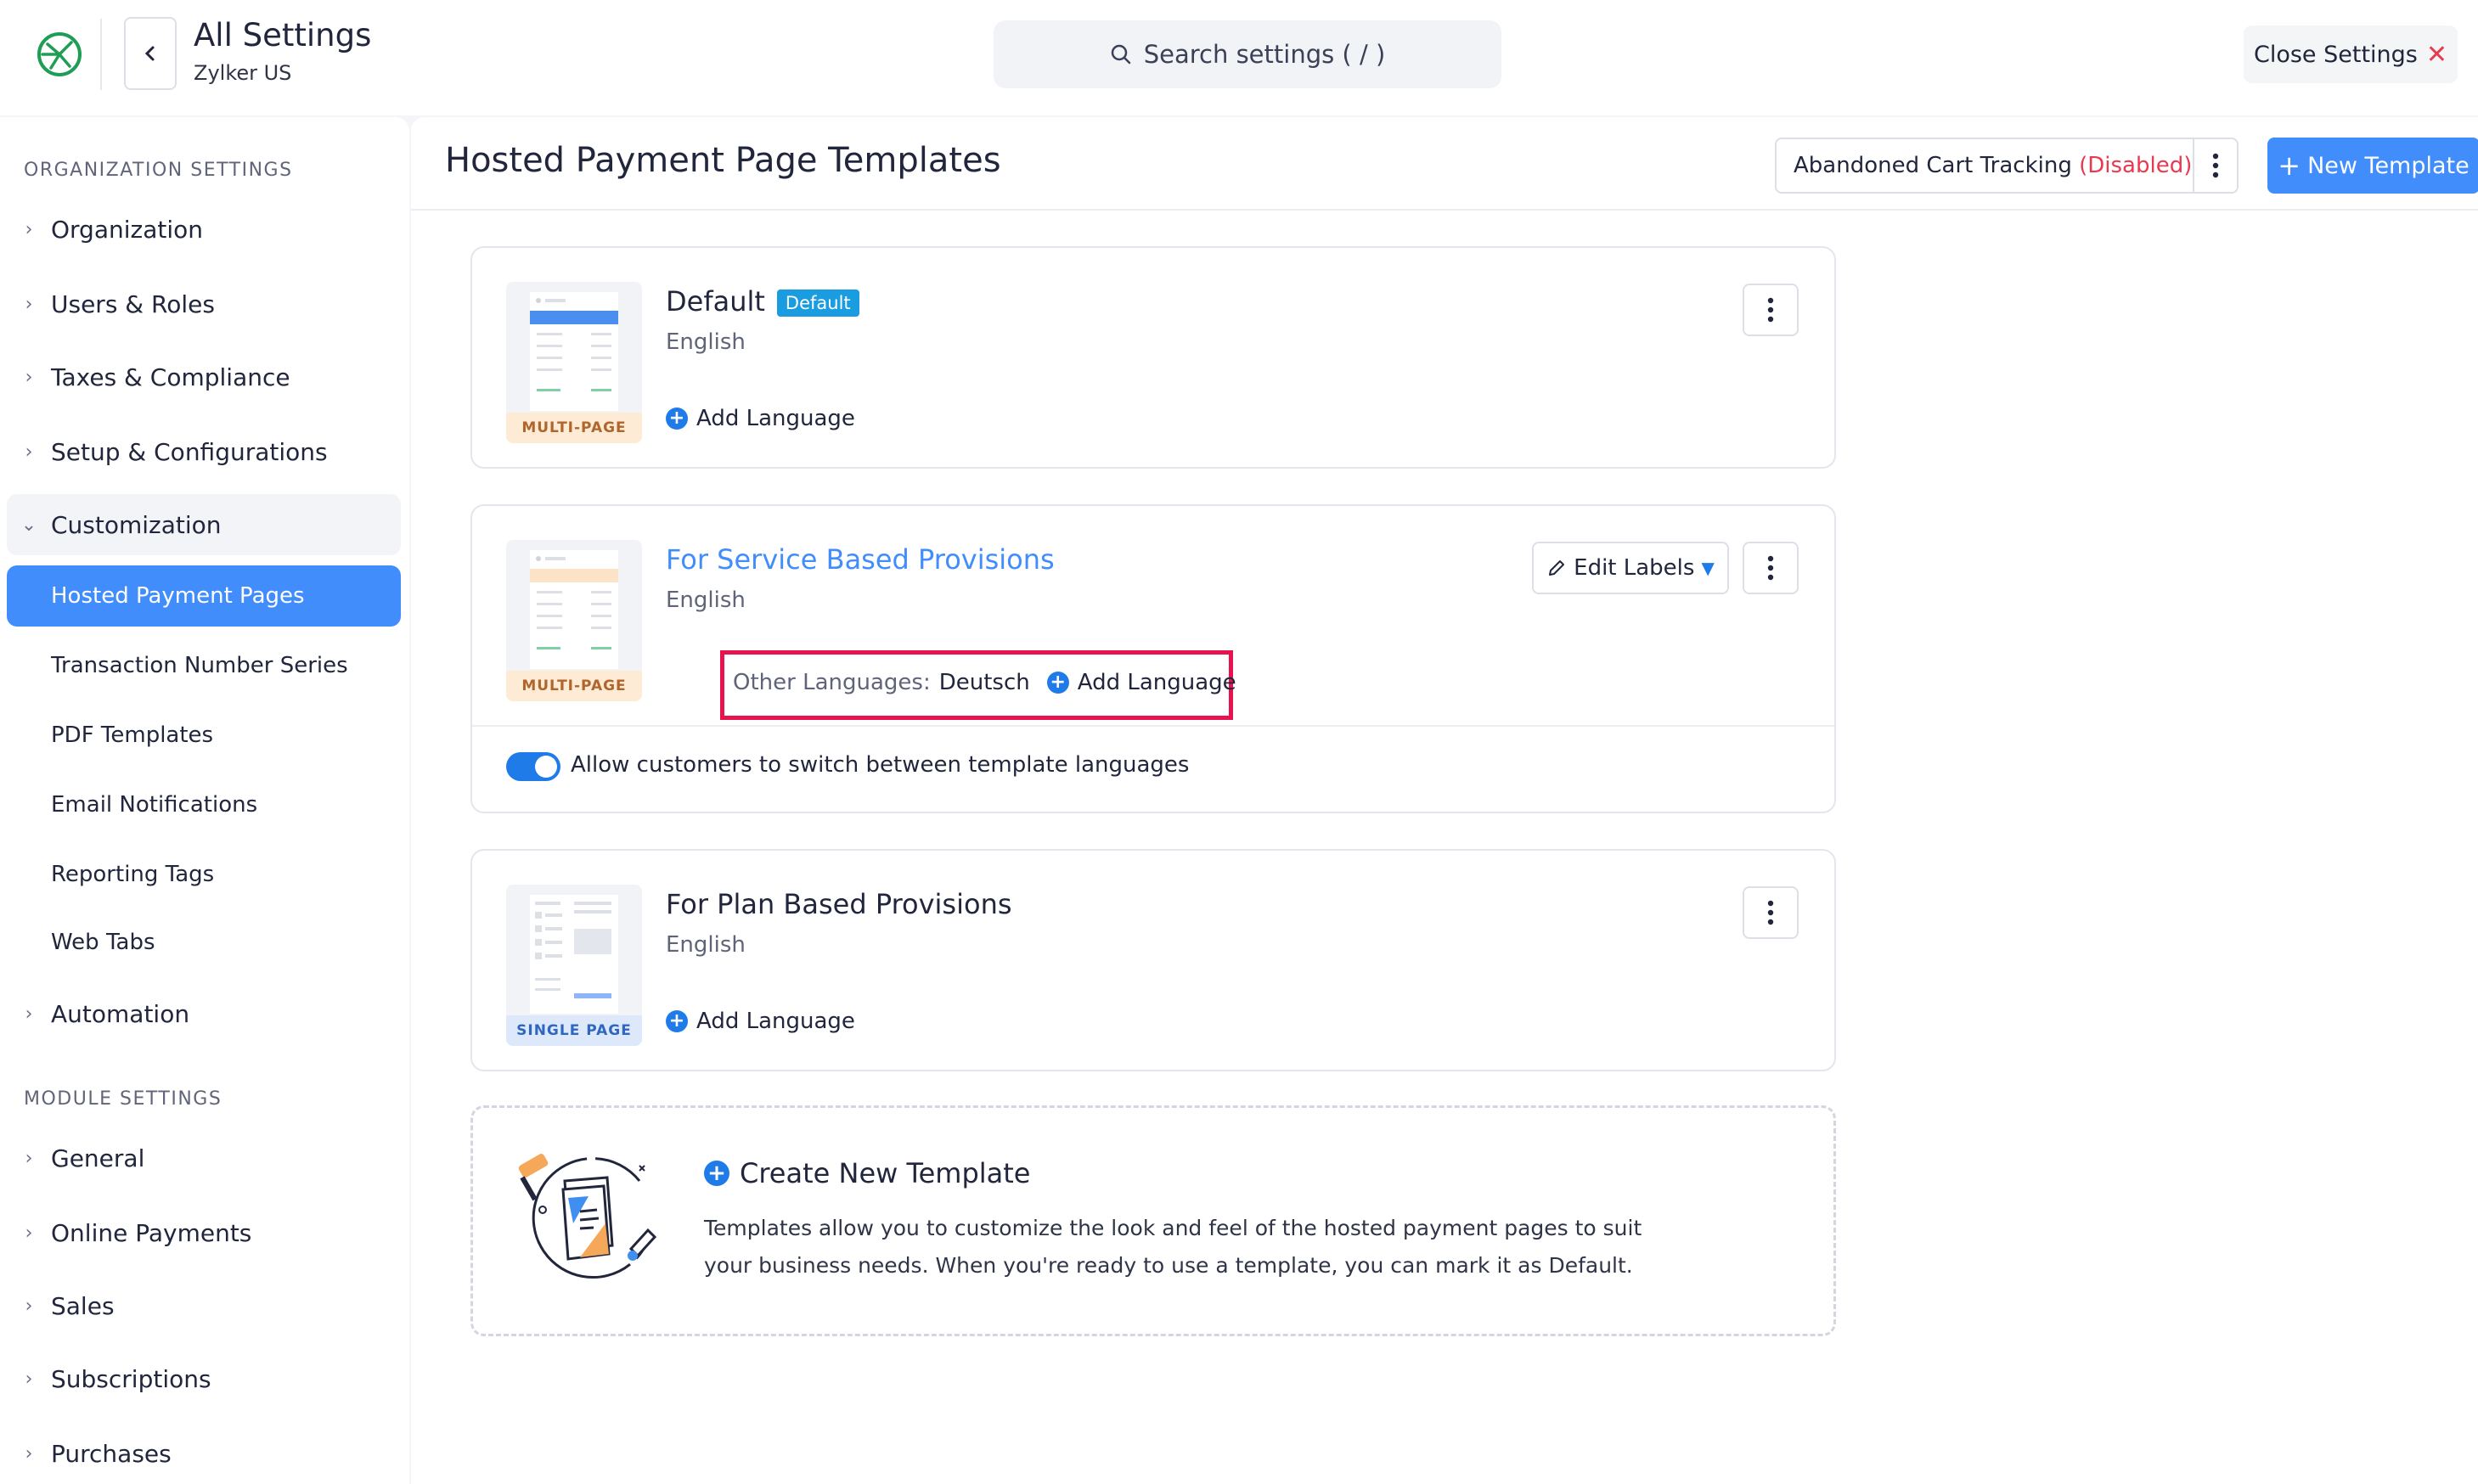  Describe the element at coordinates (204, 942) in the screenshot. I see `sidebar-item-web-tabs: Web Tabs` at that location.